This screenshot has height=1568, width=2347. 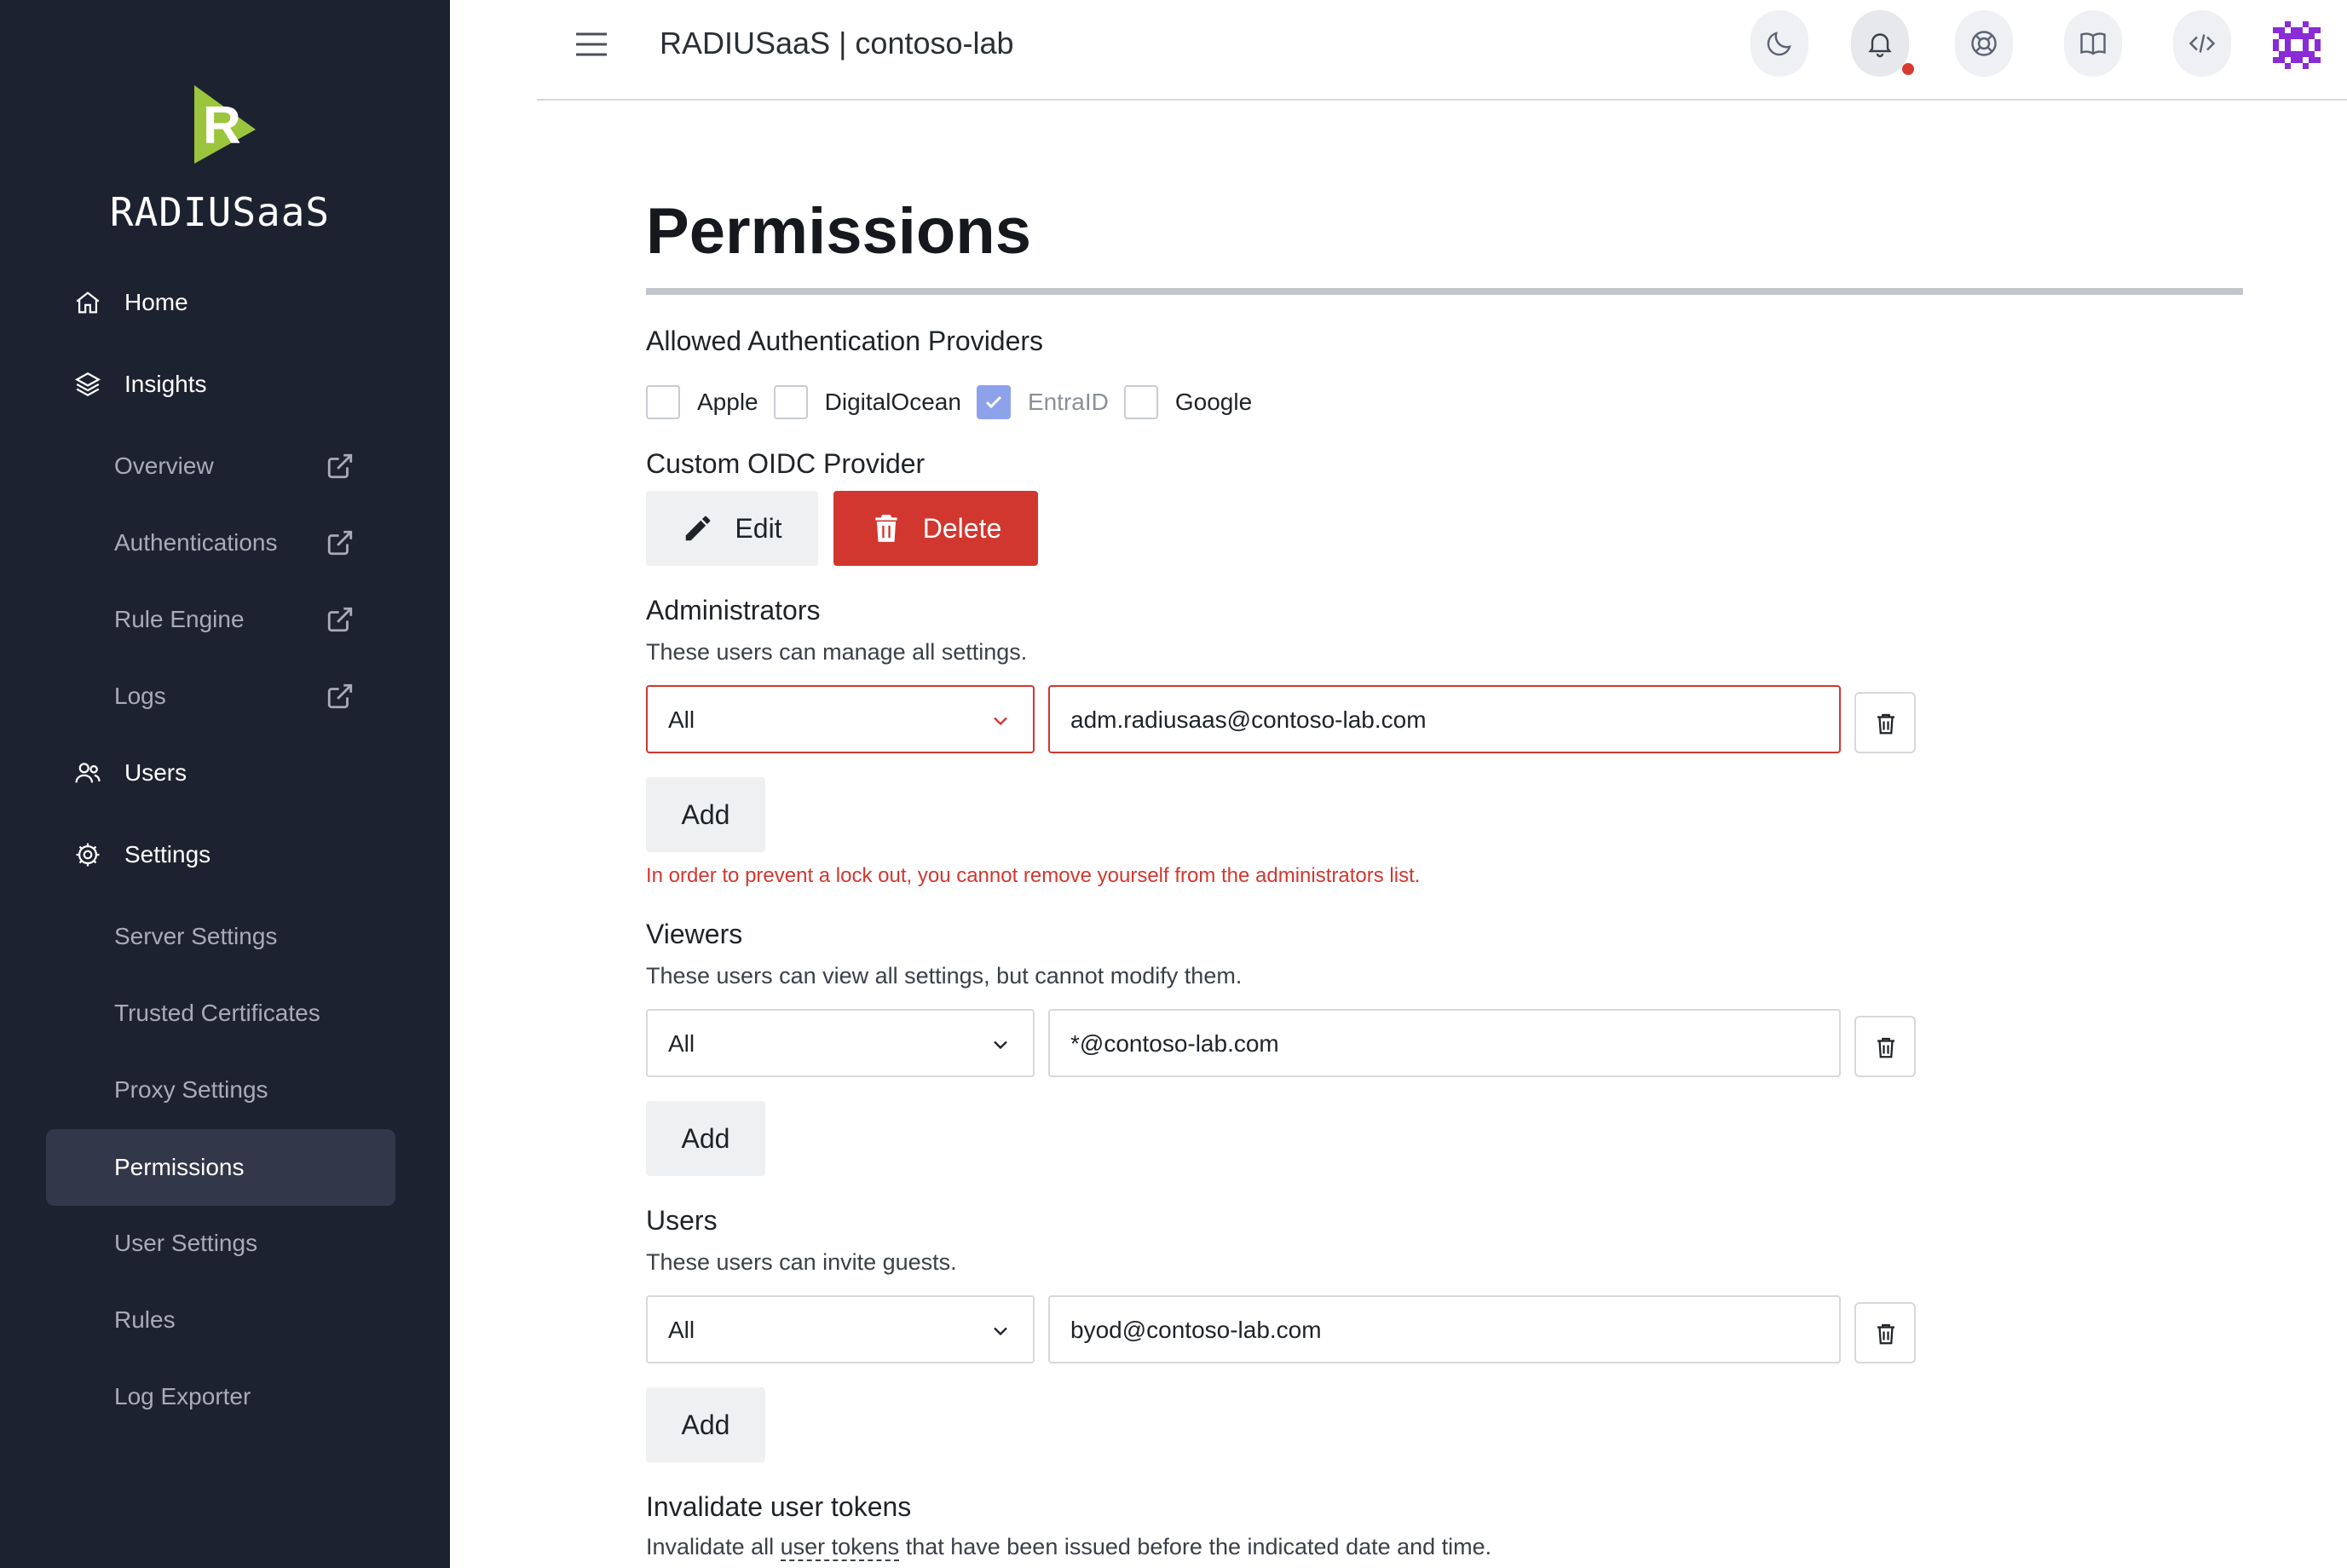 I want to click on edit-button-label: Edit, so click(x=758, y=528).